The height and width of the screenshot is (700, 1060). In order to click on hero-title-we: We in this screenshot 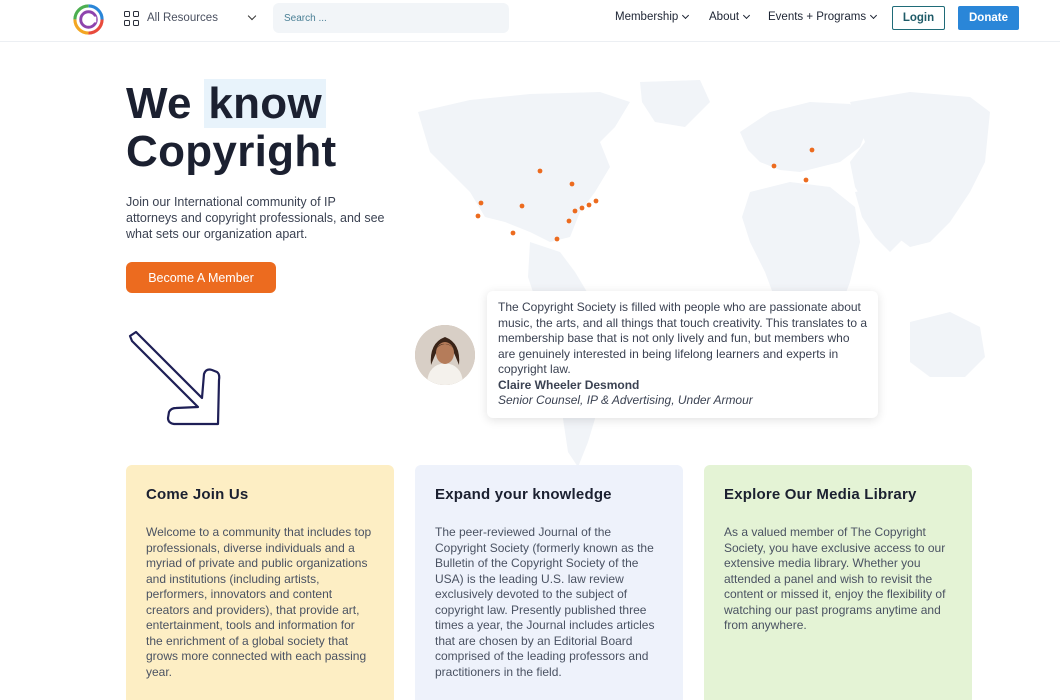, I will do `click(159, 103)`.